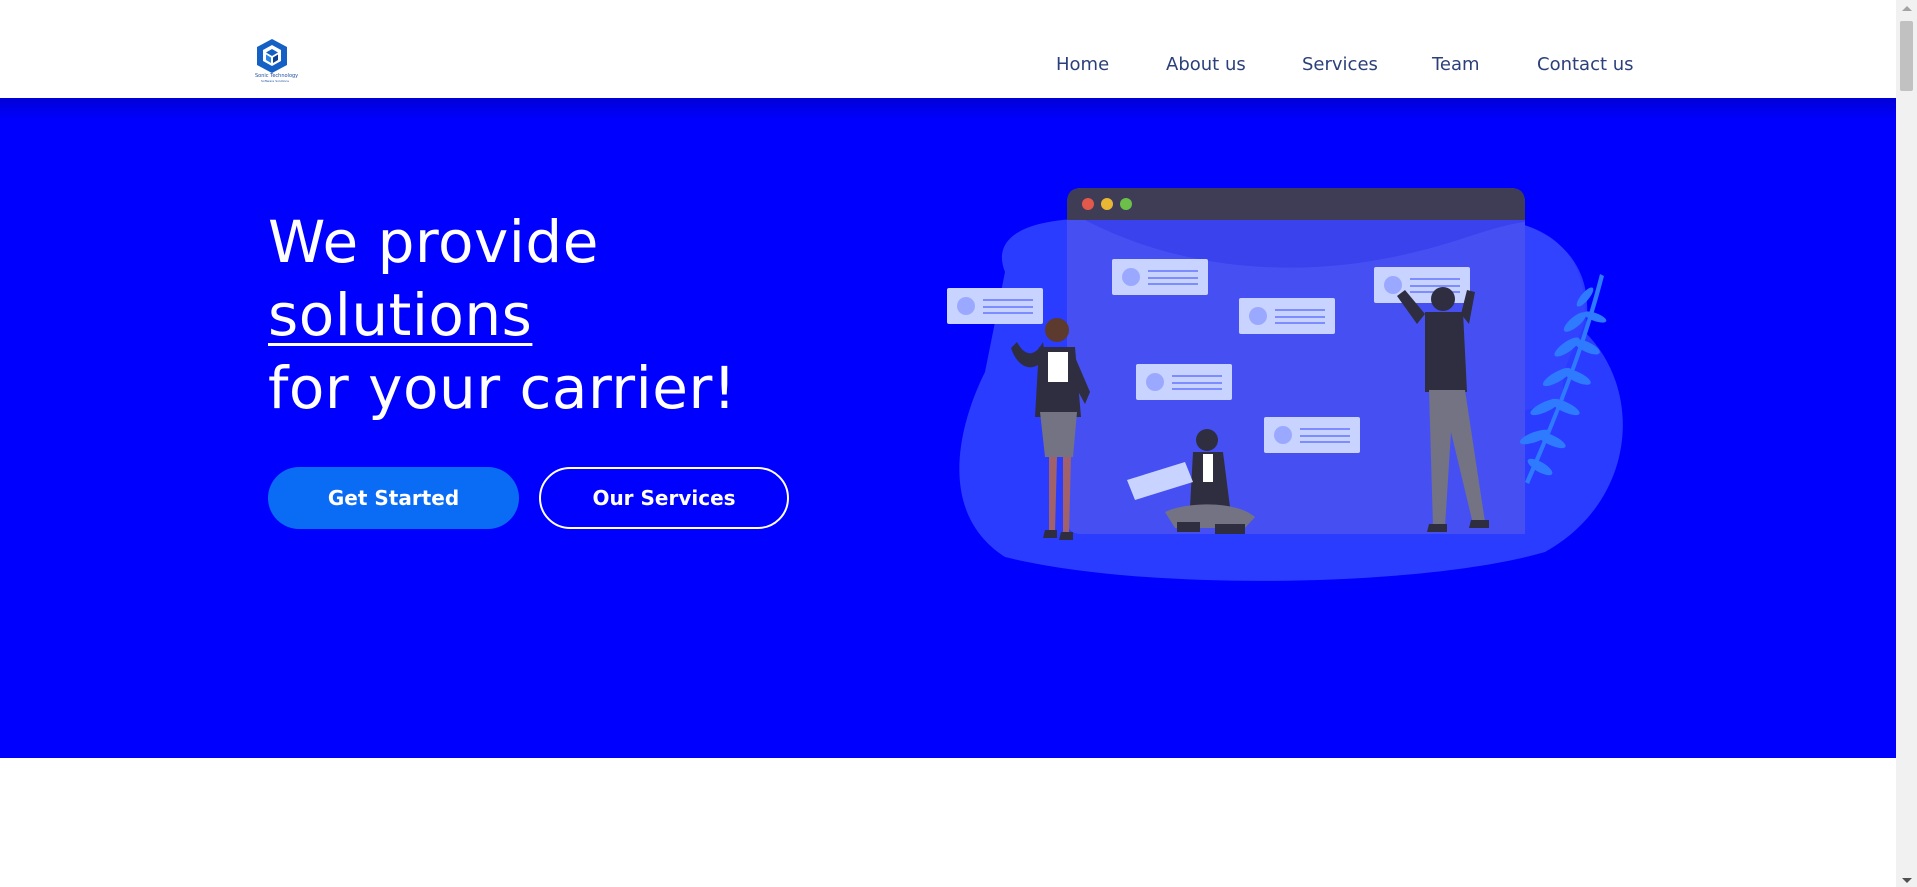 The height and width of the screenshot is (887, 1917). Describe the element at coordinates (1906, 443) in the screenshot. I see `vertical-scrollbar` at that location.